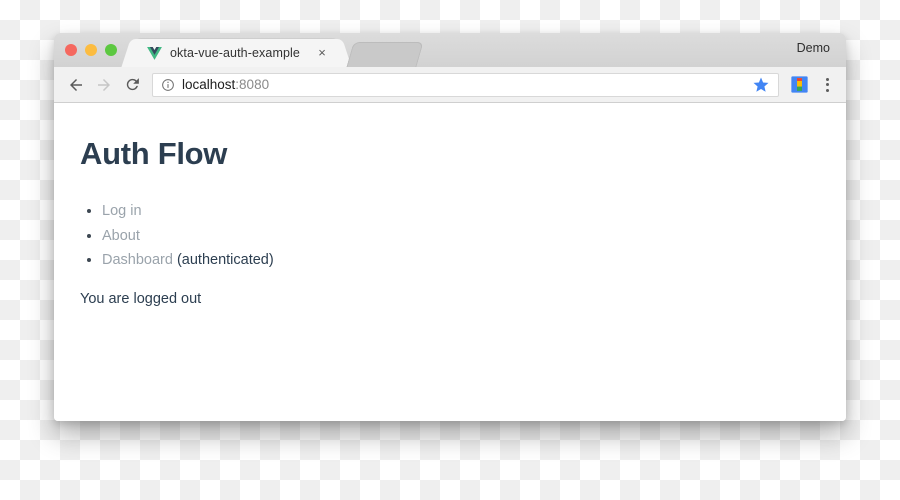 The image size is (900, 500). I want to click on star-icon, so click(761, 85).